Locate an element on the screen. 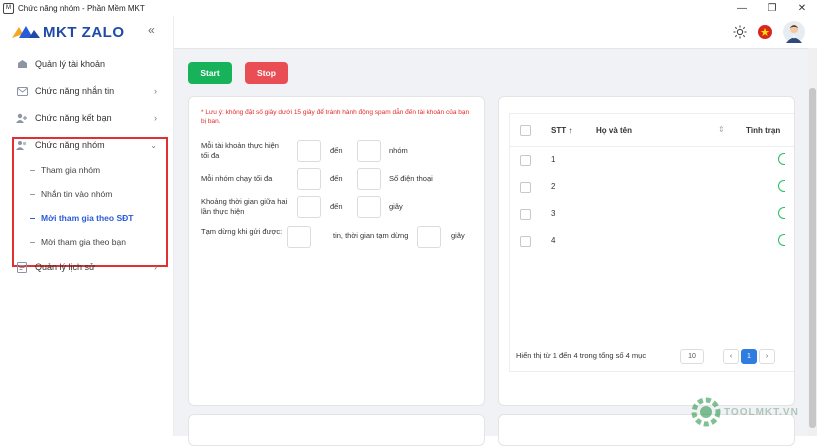 This screenshot has width=817, height=446. sidebar-item-account: Quản lý tài khoản is located at coordinates (86, 64).